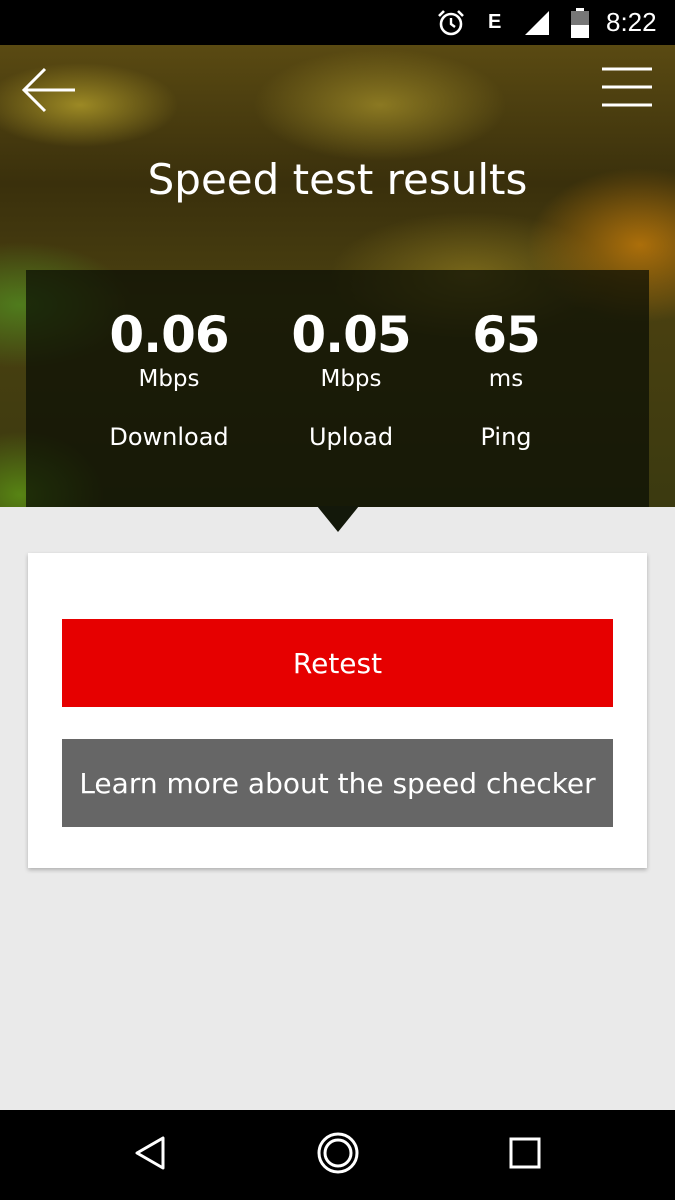  I want to click on learn-more-button: Learn more about the speed checker, so click(337, 783).